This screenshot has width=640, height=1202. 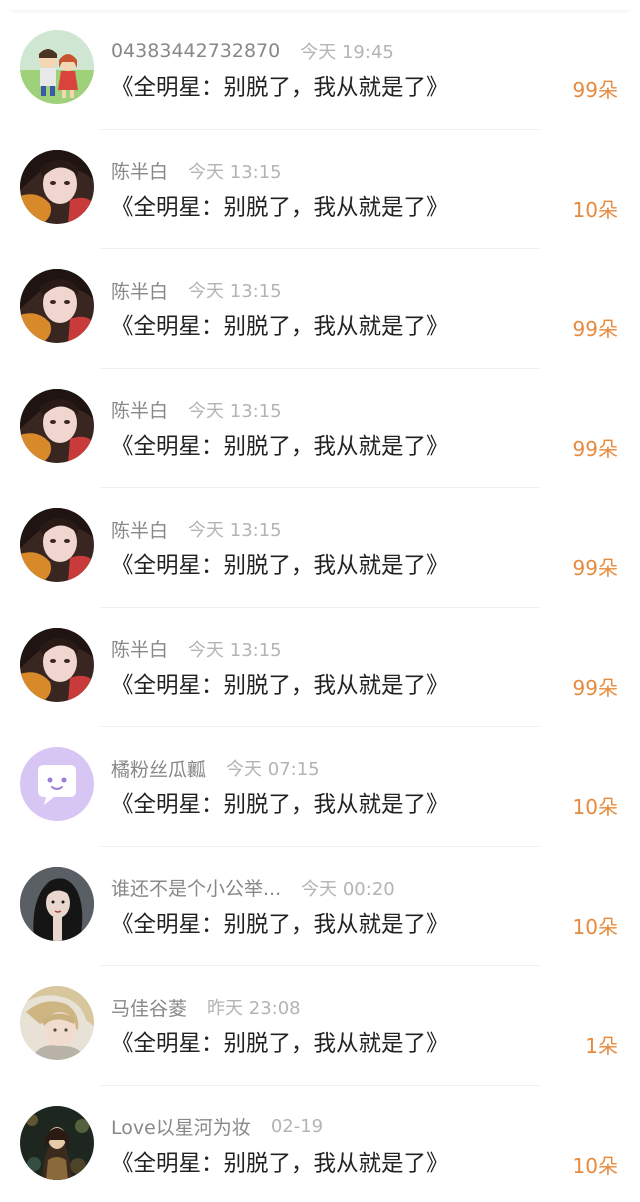 I want to click on top-card-edge, so click(x=320, y=5).